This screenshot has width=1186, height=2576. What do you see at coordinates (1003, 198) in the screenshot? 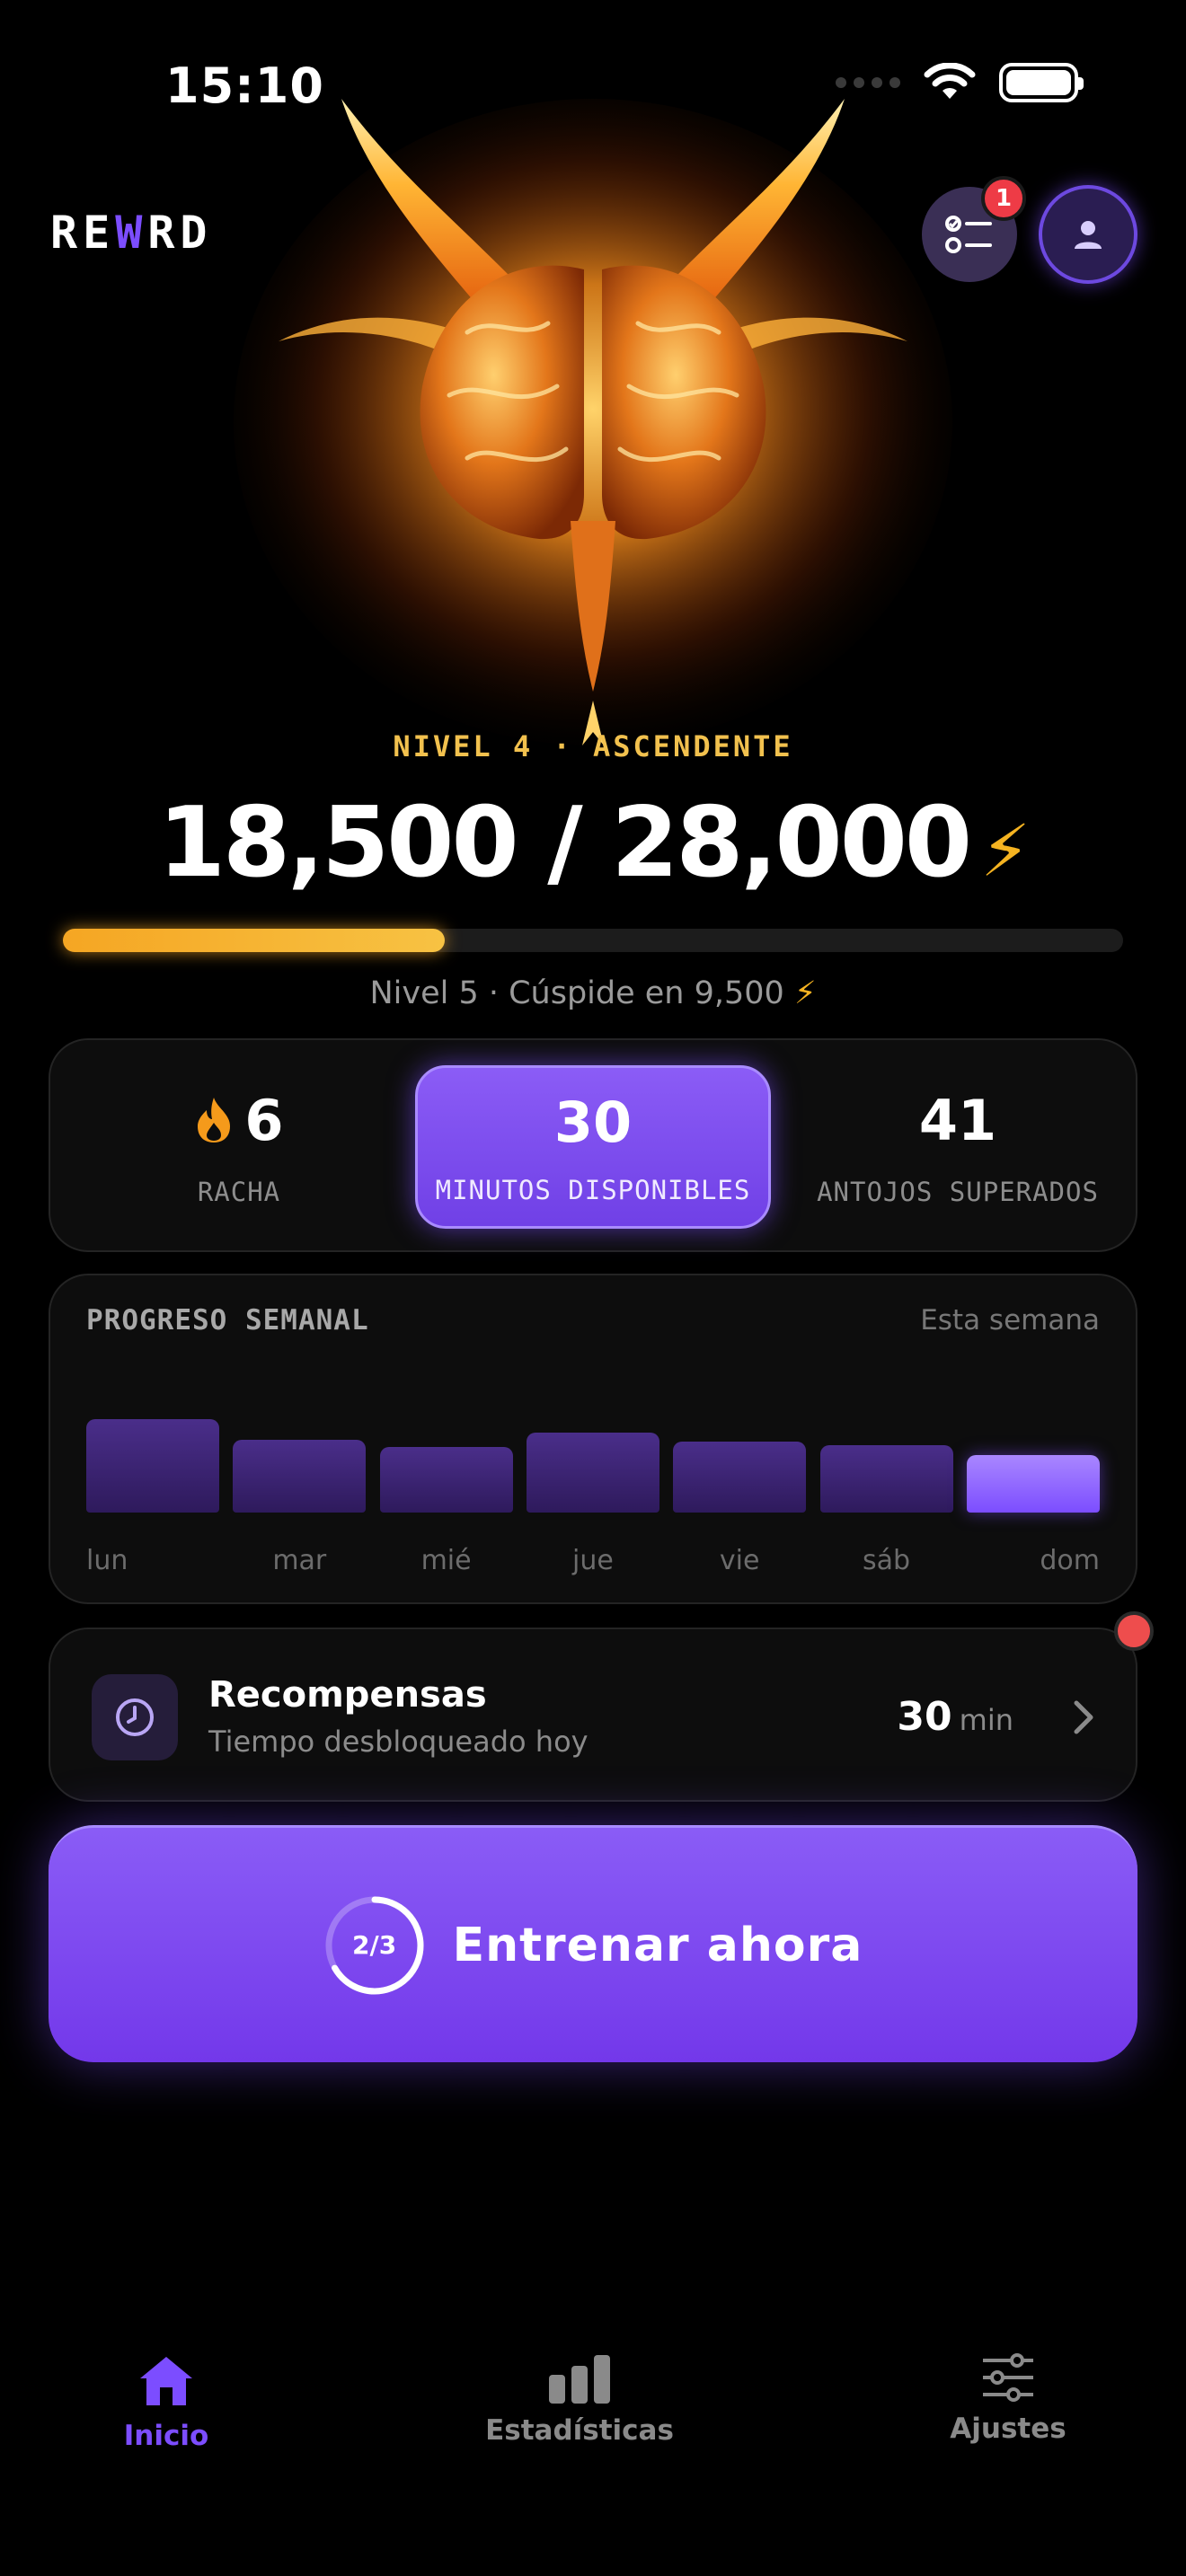
I see `notification-badge: 1` at bounding box center [1003, 198].